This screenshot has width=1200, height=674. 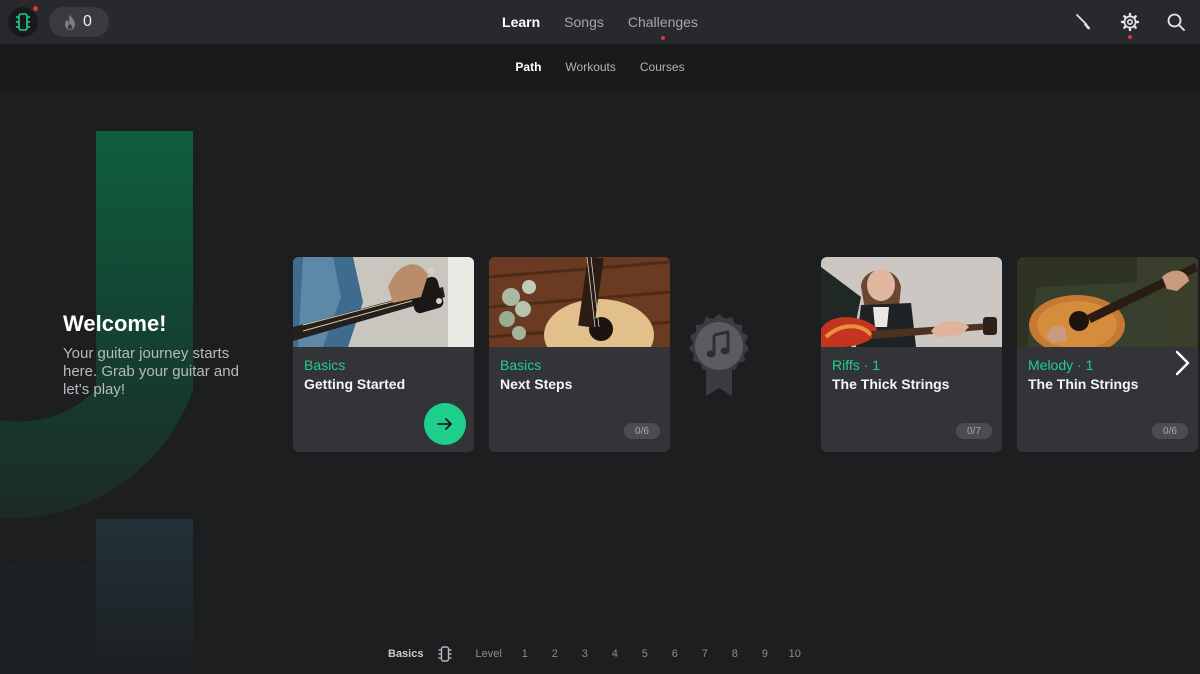 I want to click on streak-count: 0, so click(x=87, y=21).